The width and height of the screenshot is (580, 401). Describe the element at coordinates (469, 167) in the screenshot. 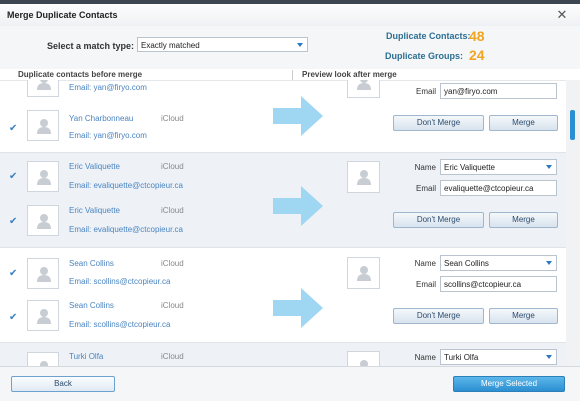

I see `preview-name-value: Eric Valiquette` at that location.